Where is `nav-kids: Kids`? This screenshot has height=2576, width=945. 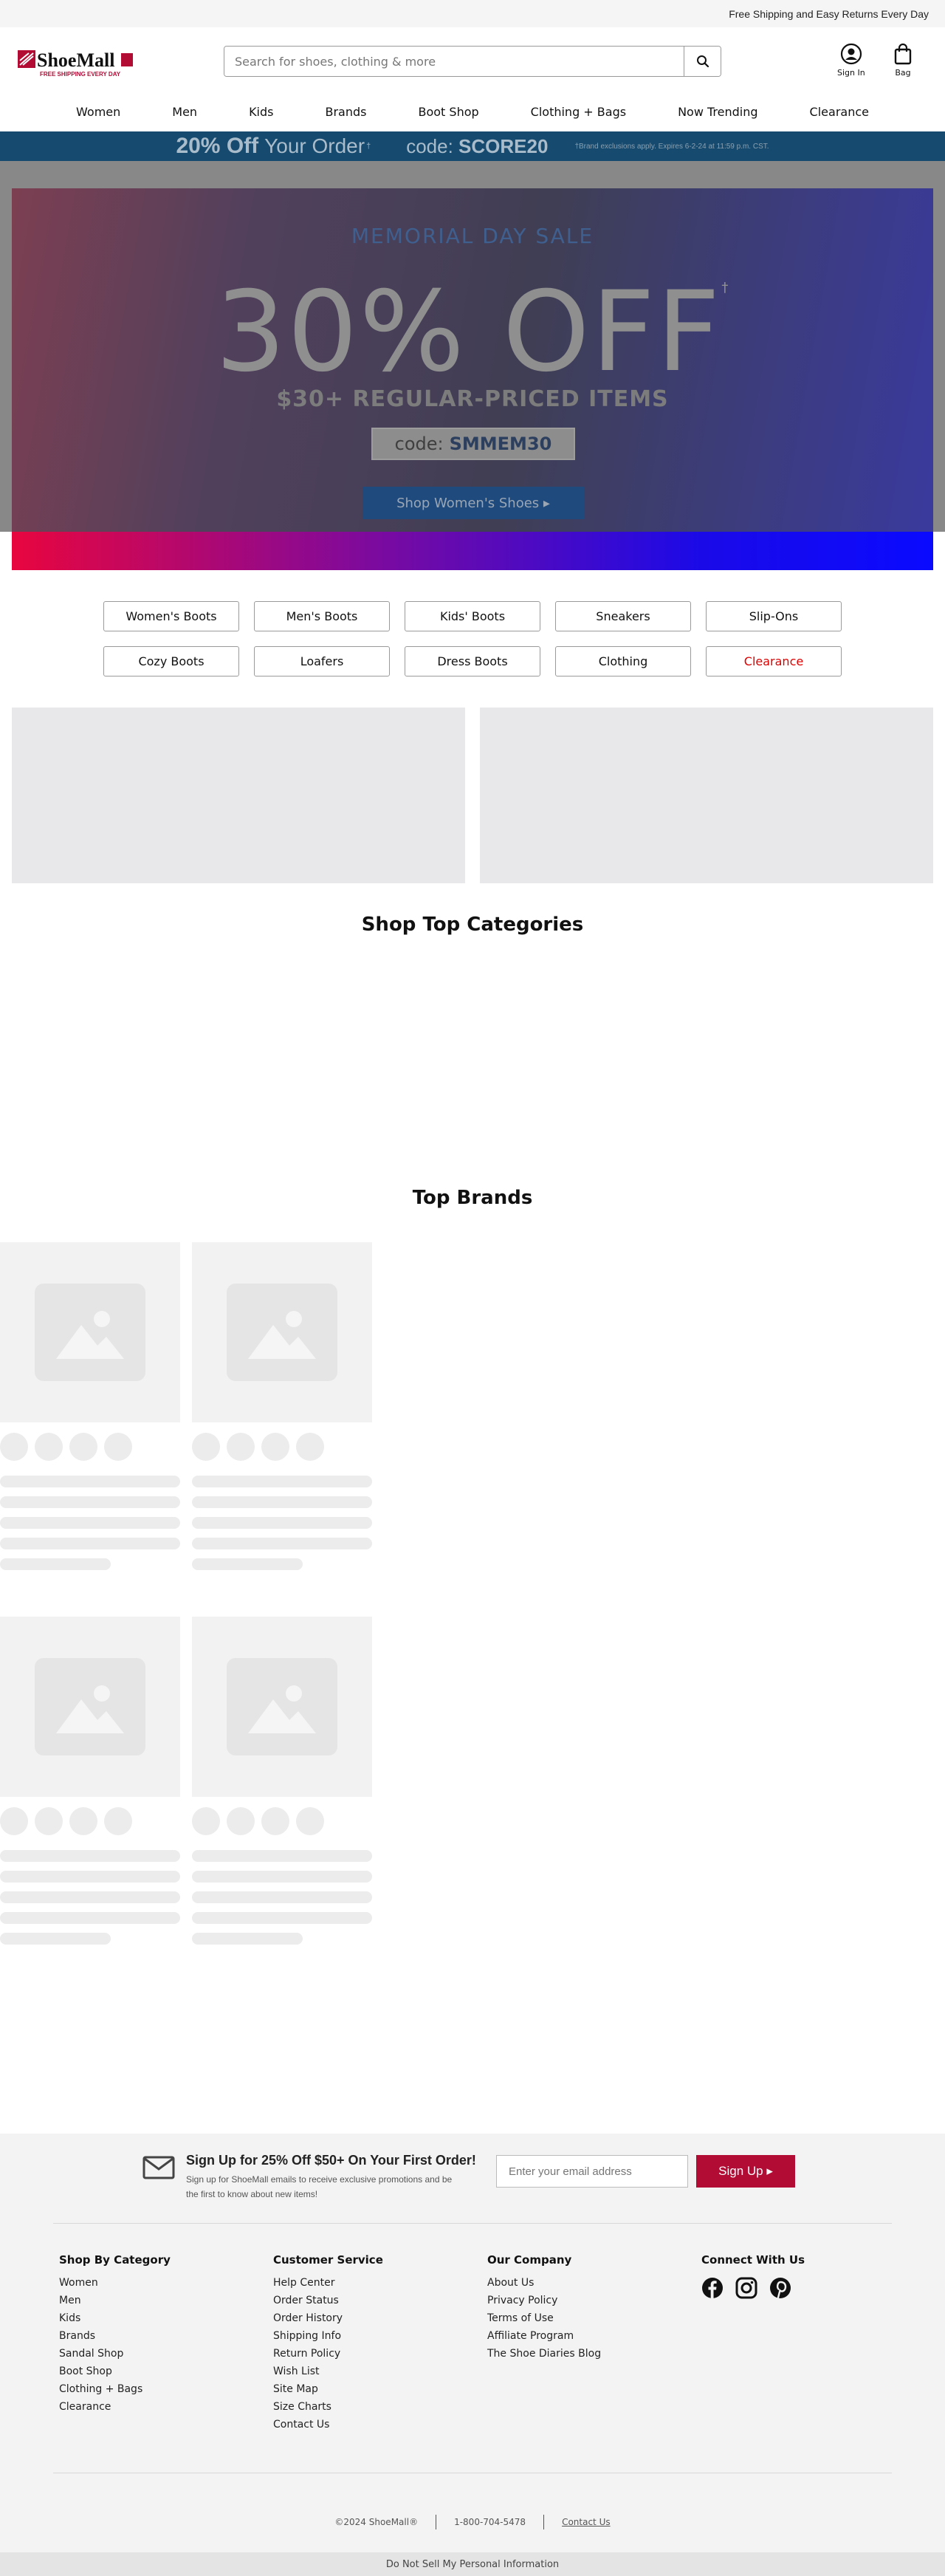
nav-kids: Kids is located at coordinates (261, 114).